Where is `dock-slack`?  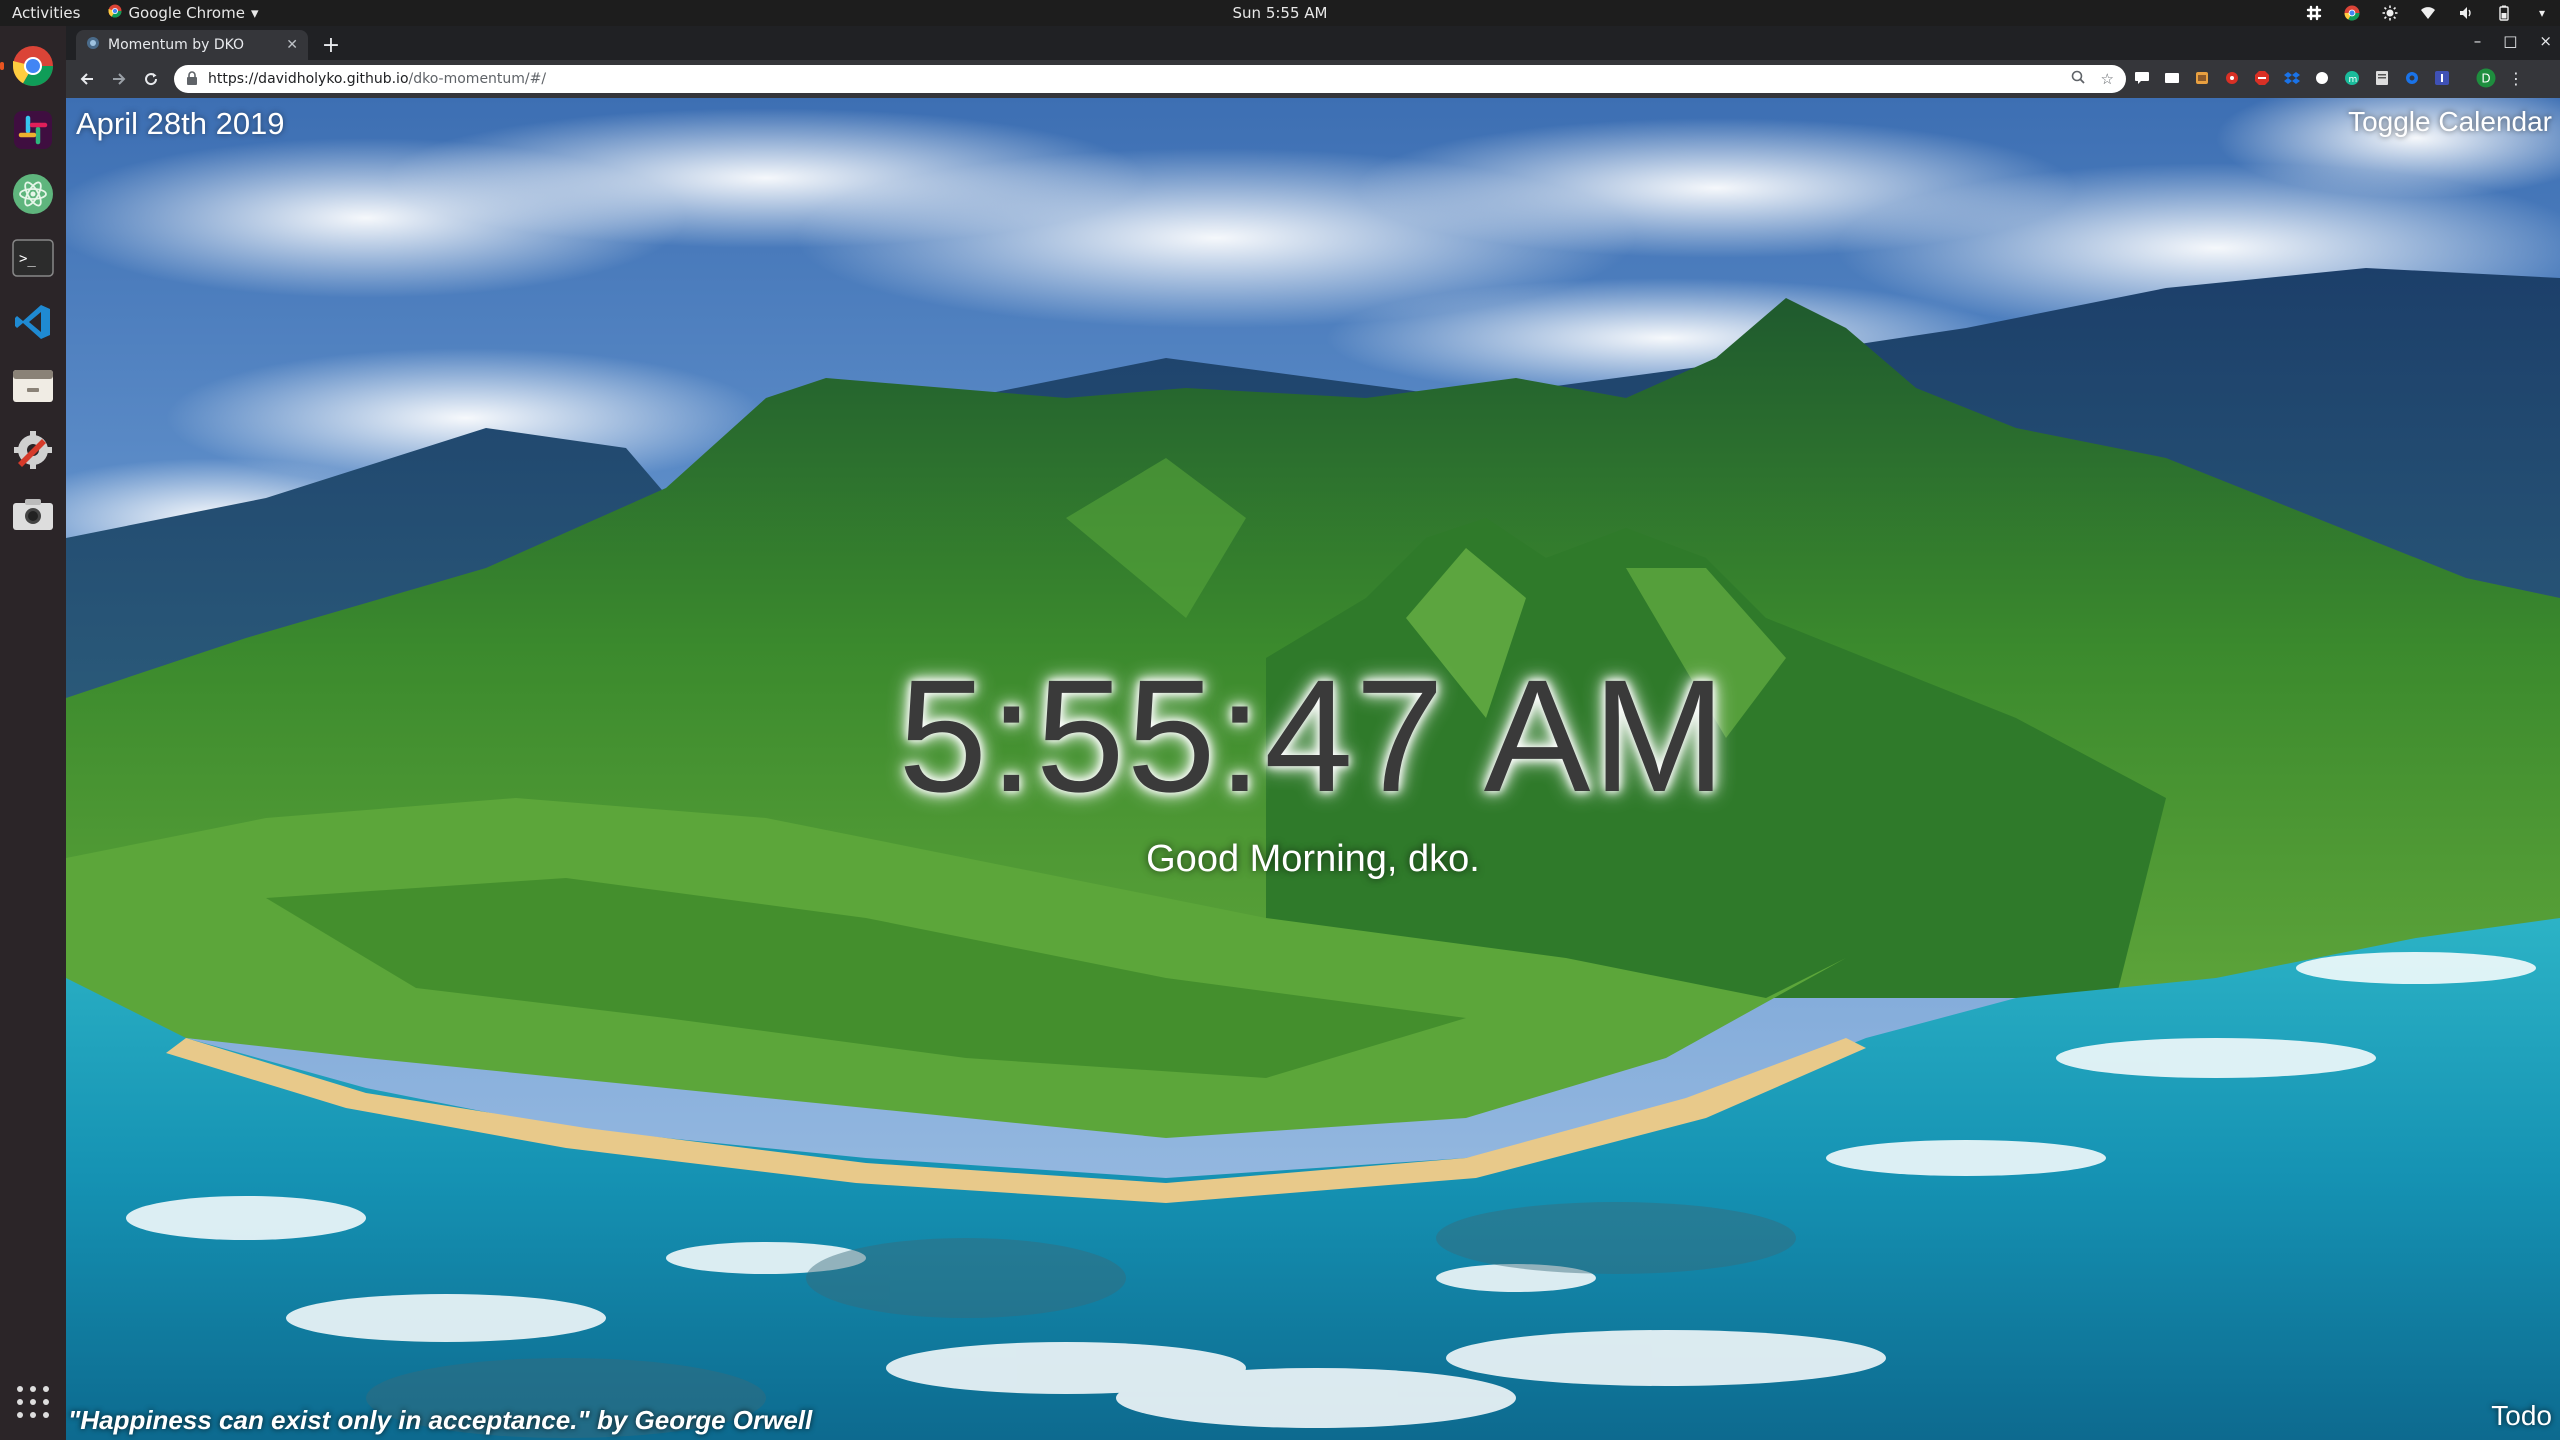 dock-slack is located at coordinates (33, 130).